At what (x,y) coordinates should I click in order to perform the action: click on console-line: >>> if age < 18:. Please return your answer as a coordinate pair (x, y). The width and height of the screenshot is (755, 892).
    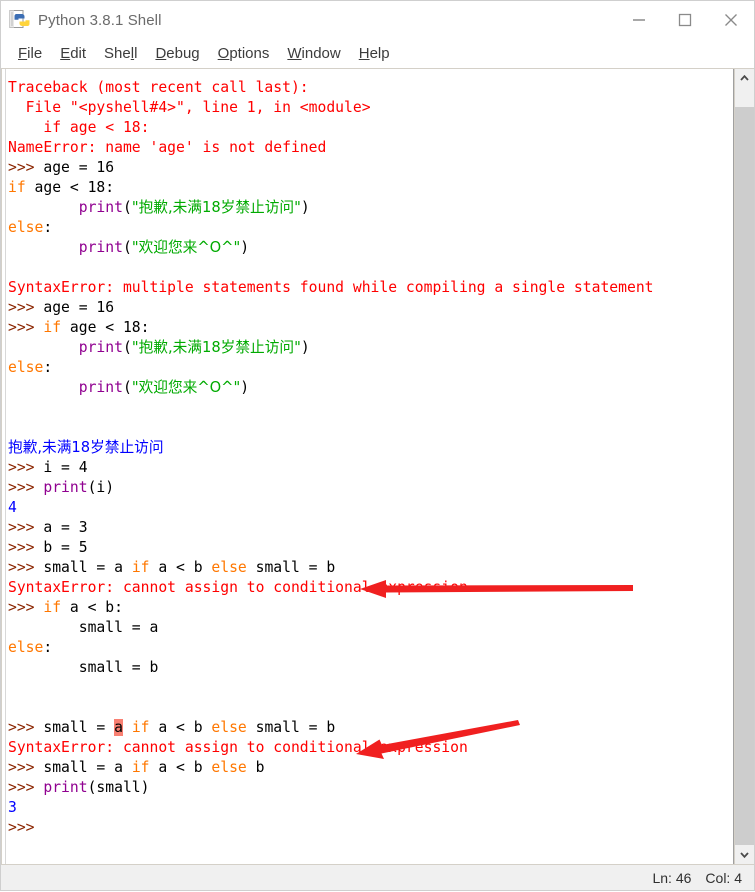
    Looking at the image, I should click on (370, 328).